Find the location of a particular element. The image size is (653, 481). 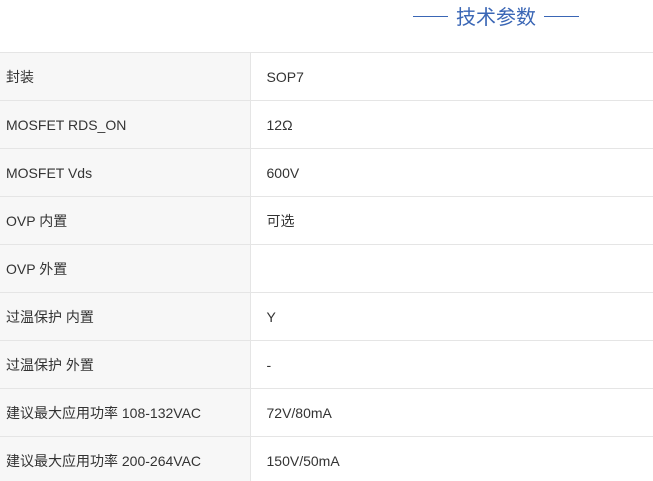

spec-label: 过温保护 内置 is located at coordinates (125, 316).